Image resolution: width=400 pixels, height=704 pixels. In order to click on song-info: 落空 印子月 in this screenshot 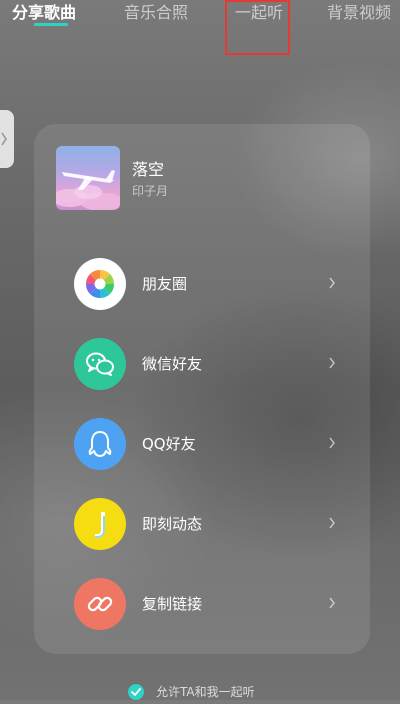, I will do `click(206, 178)`.